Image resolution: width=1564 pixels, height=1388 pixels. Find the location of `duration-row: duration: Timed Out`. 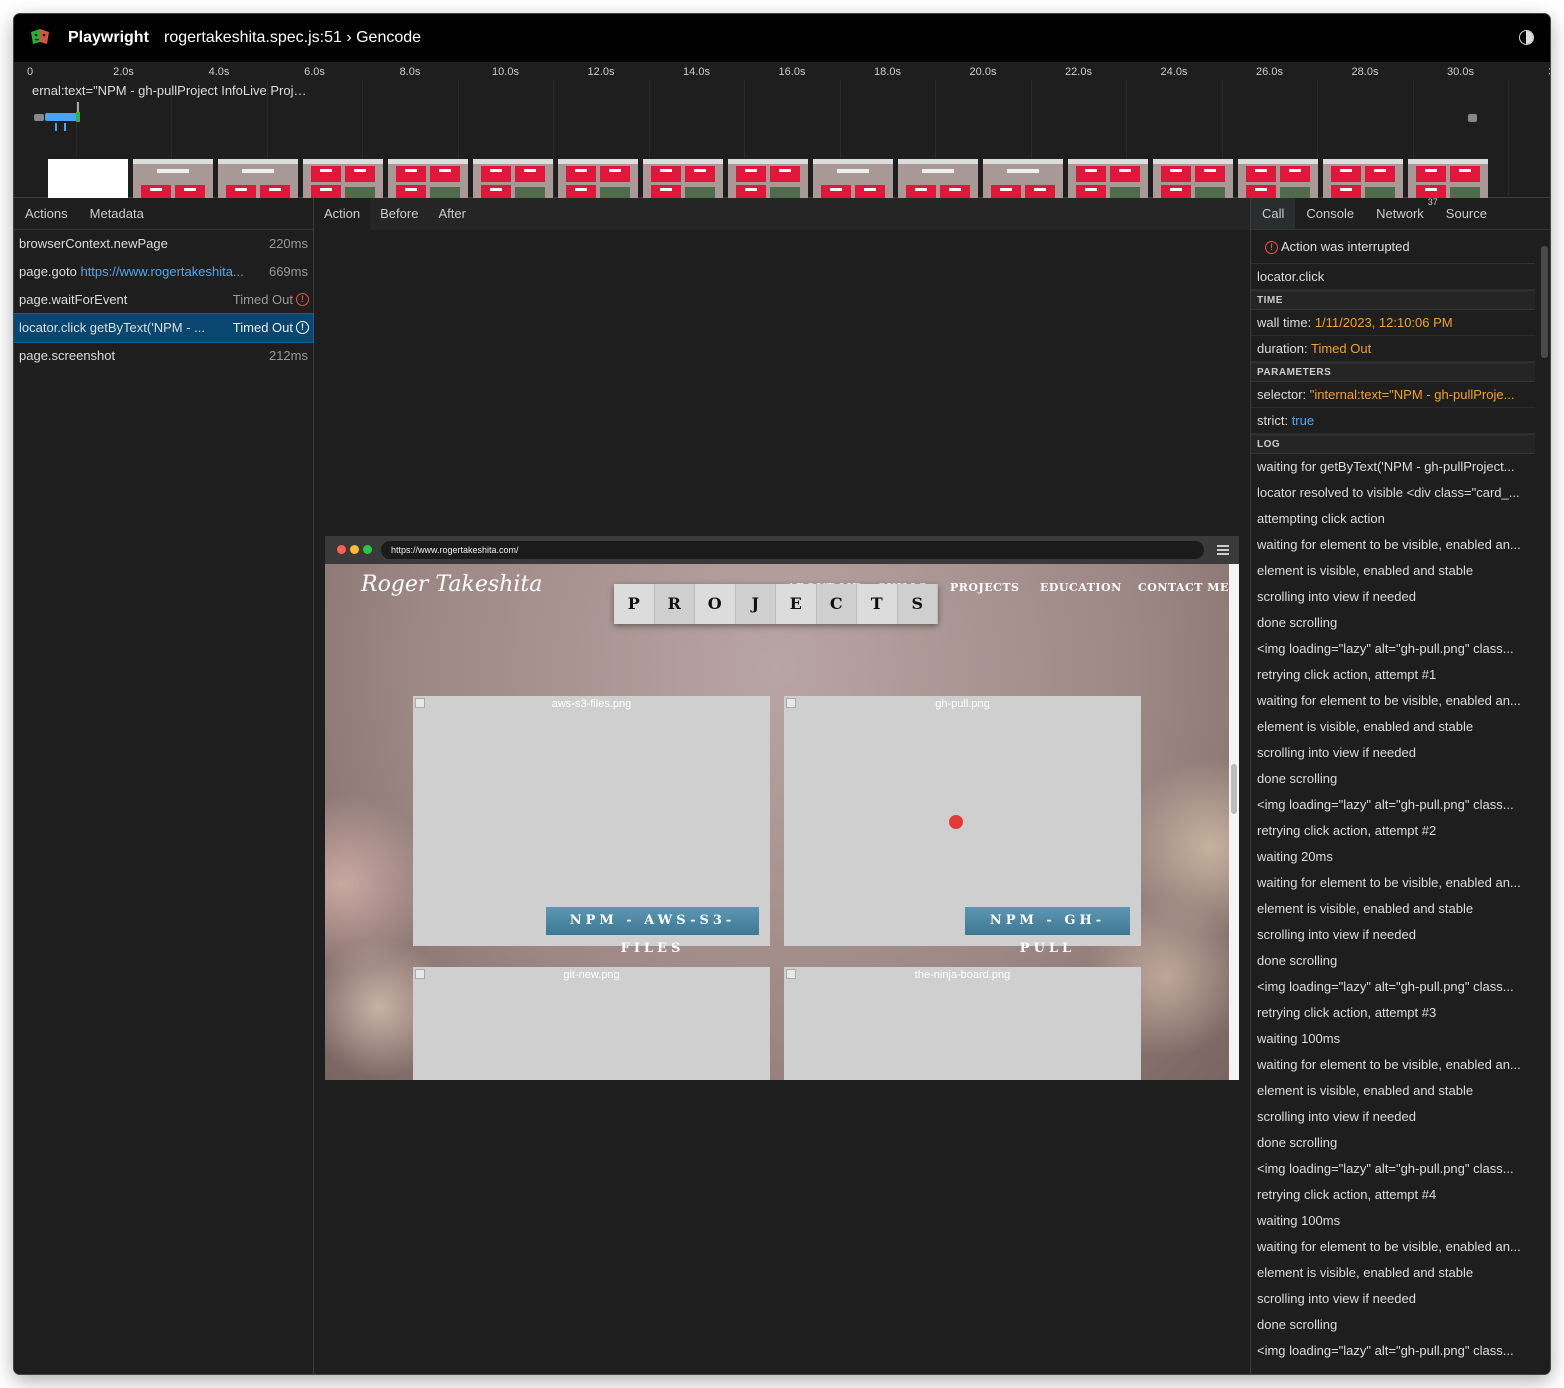

duration-row: duration: Timed Out is located at coordinates (1393, 349).